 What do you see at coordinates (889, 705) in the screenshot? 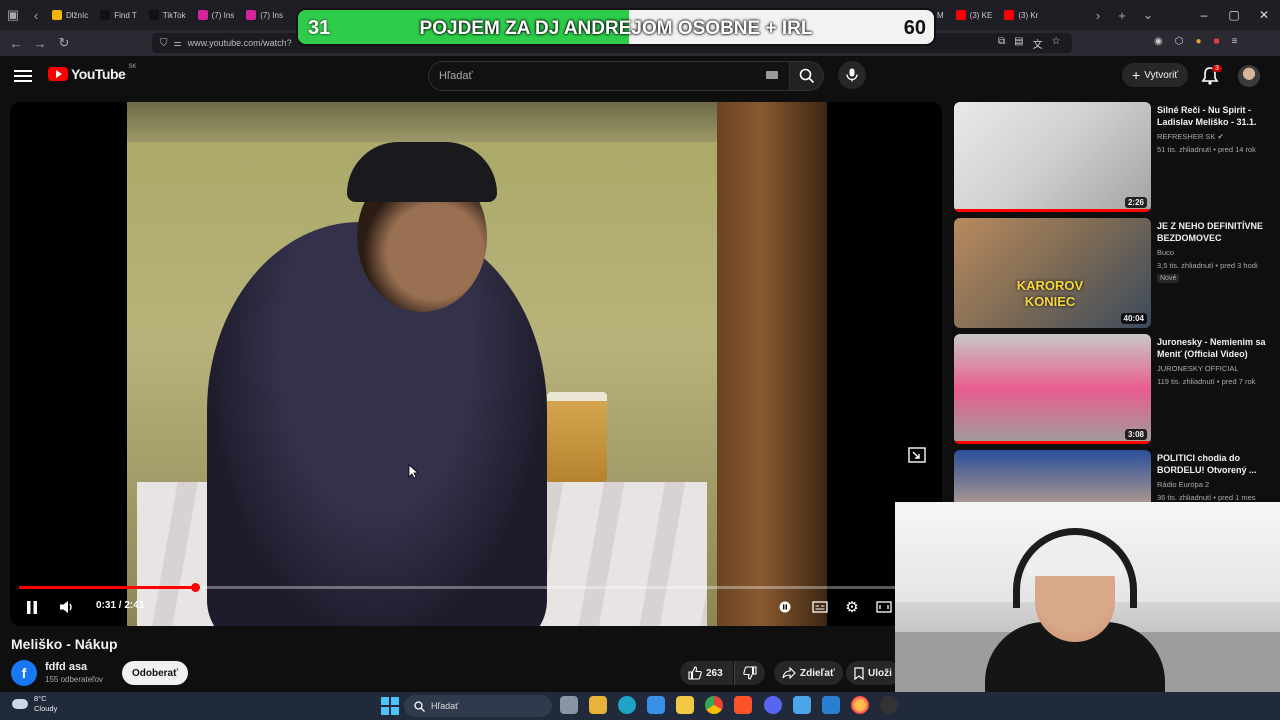
I see `obs-icon` at bounding box center [889, 705].